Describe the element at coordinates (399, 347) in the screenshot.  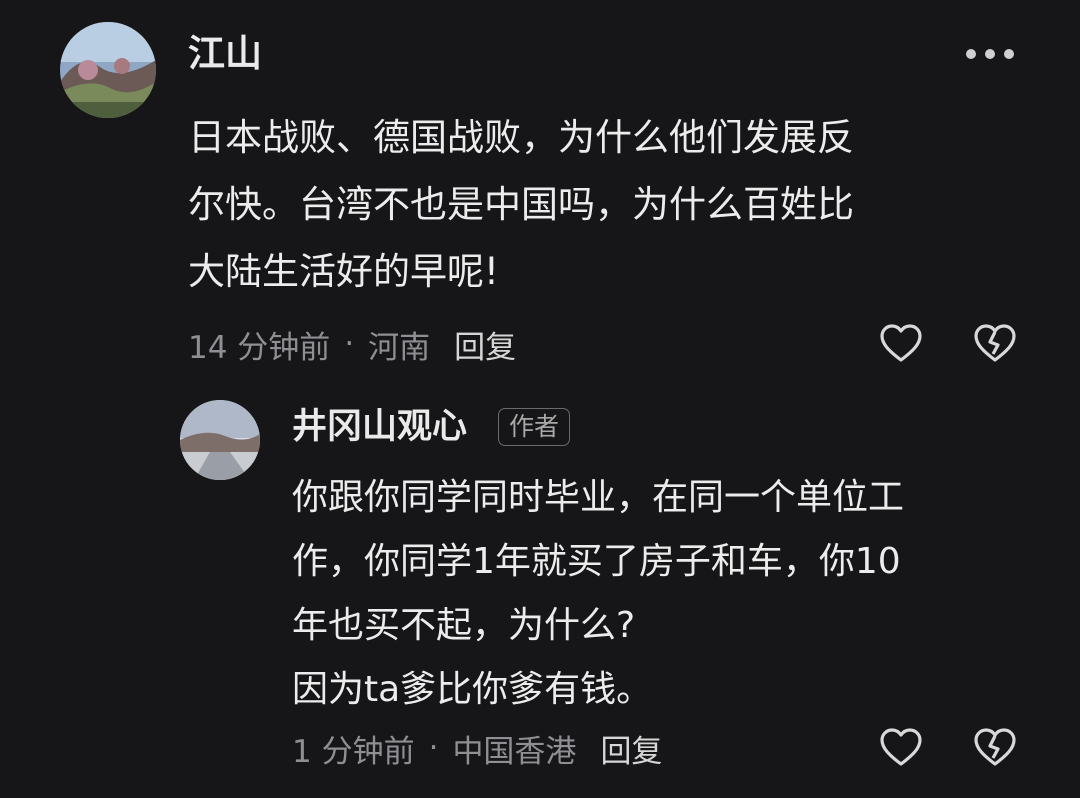
I see `comment-location: 河南` at that location.